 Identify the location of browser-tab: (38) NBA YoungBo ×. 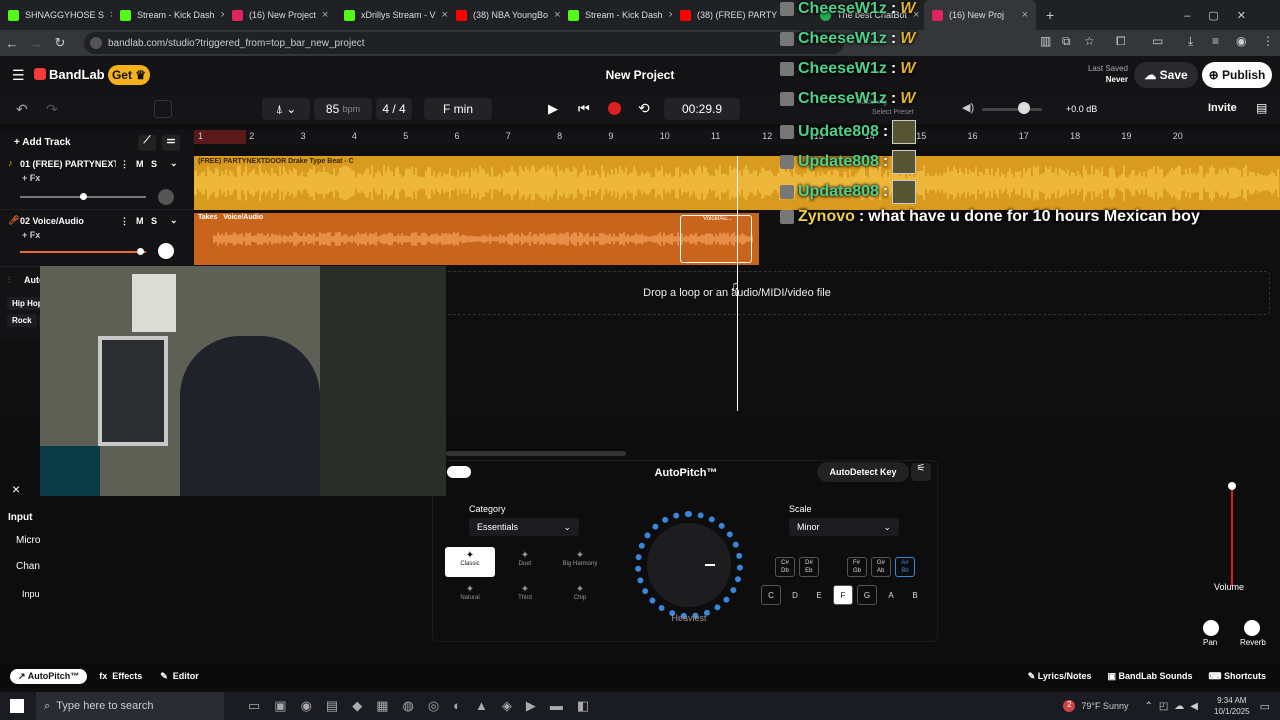
(504, 15).